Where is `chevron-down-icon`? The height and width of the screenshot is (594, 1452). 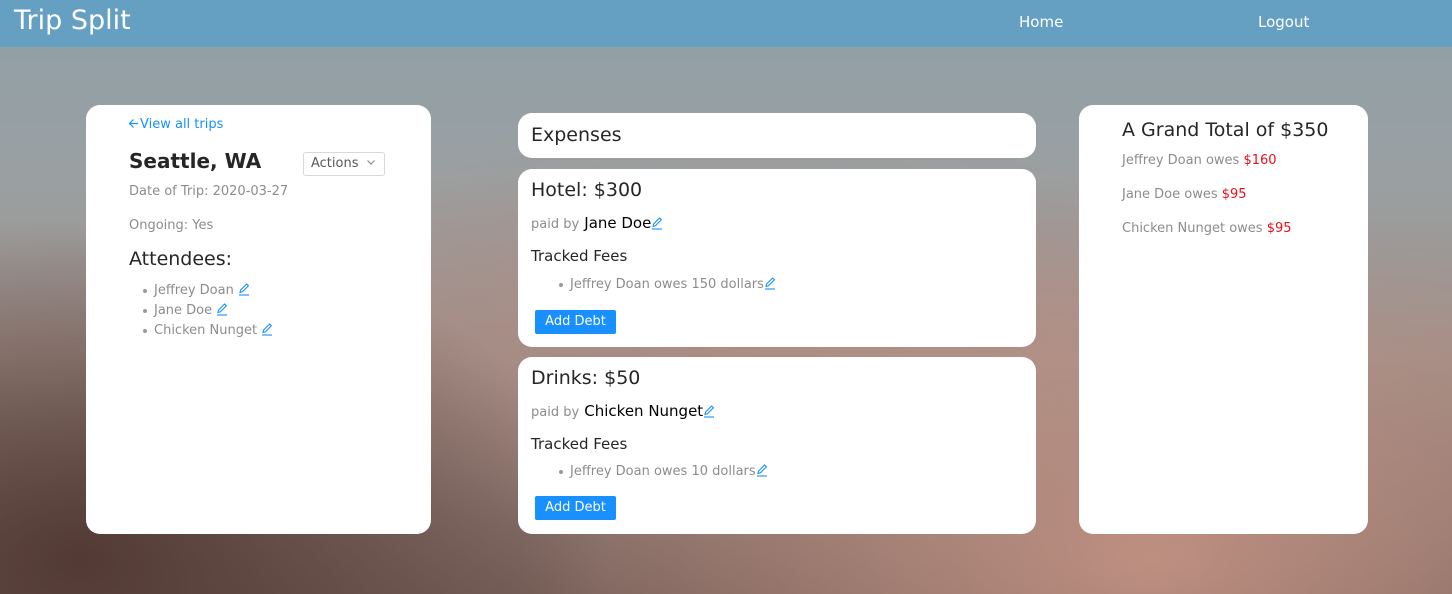
chevron-down-icon is located at coordinates (371, 164).